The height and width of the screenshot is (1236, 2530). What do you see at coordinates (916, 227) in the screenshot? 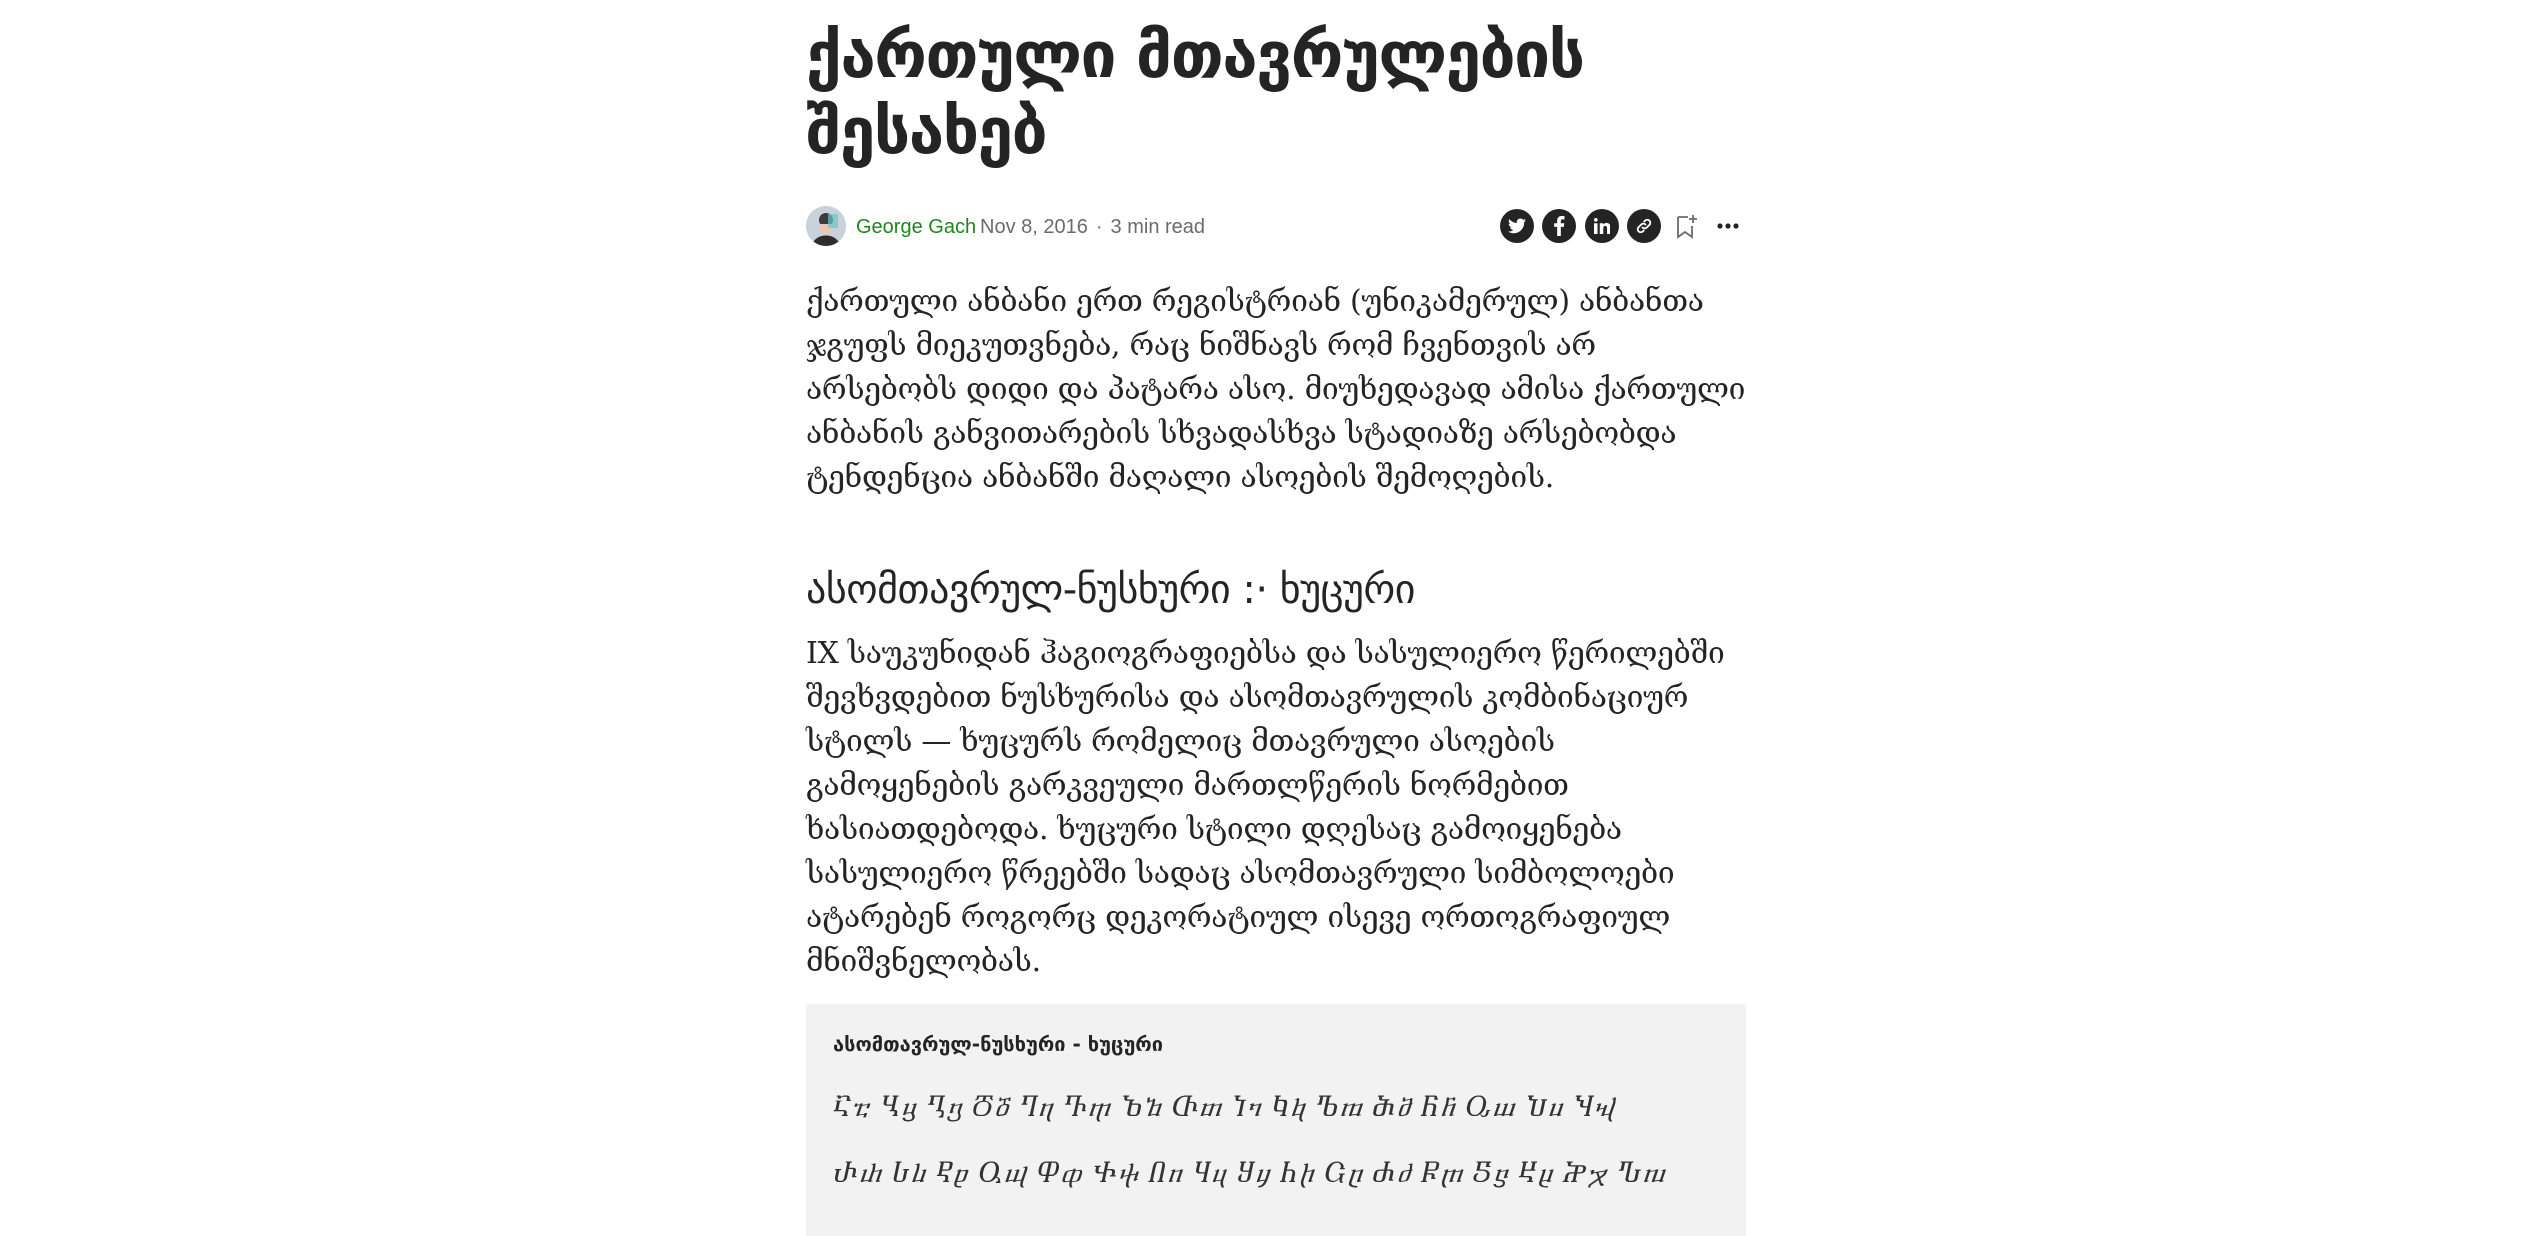
I see `author-name: George Gach` at bounding box center [916, 227].